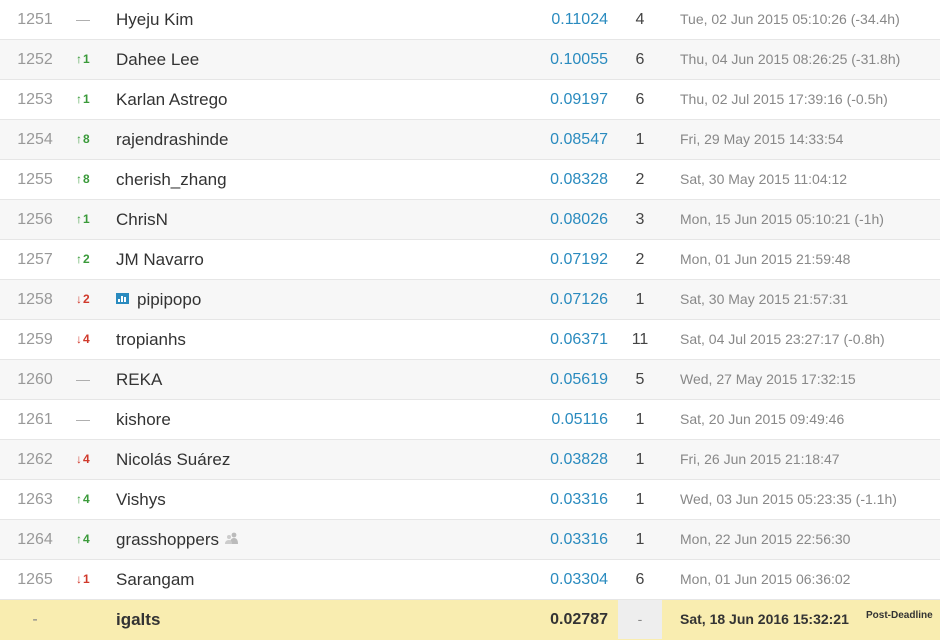  Describe the element at coordinates (640, 259) in the screenshot. I see `entries-cell: 2` at that location.